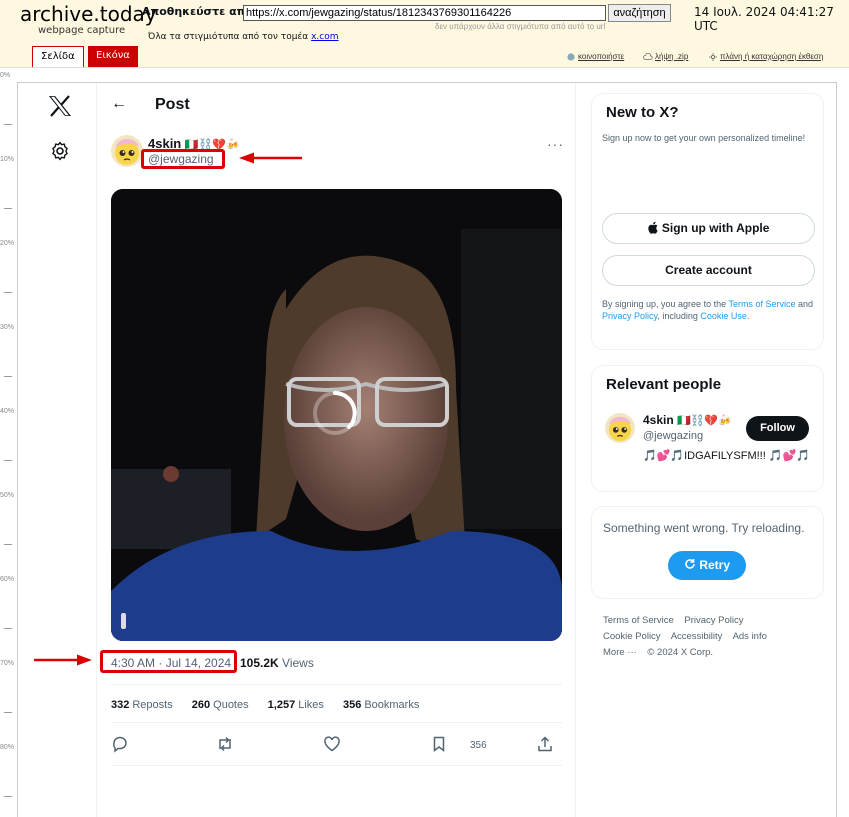  I want to click on quotes-stat: 260 Quotes, so click(220, 705).